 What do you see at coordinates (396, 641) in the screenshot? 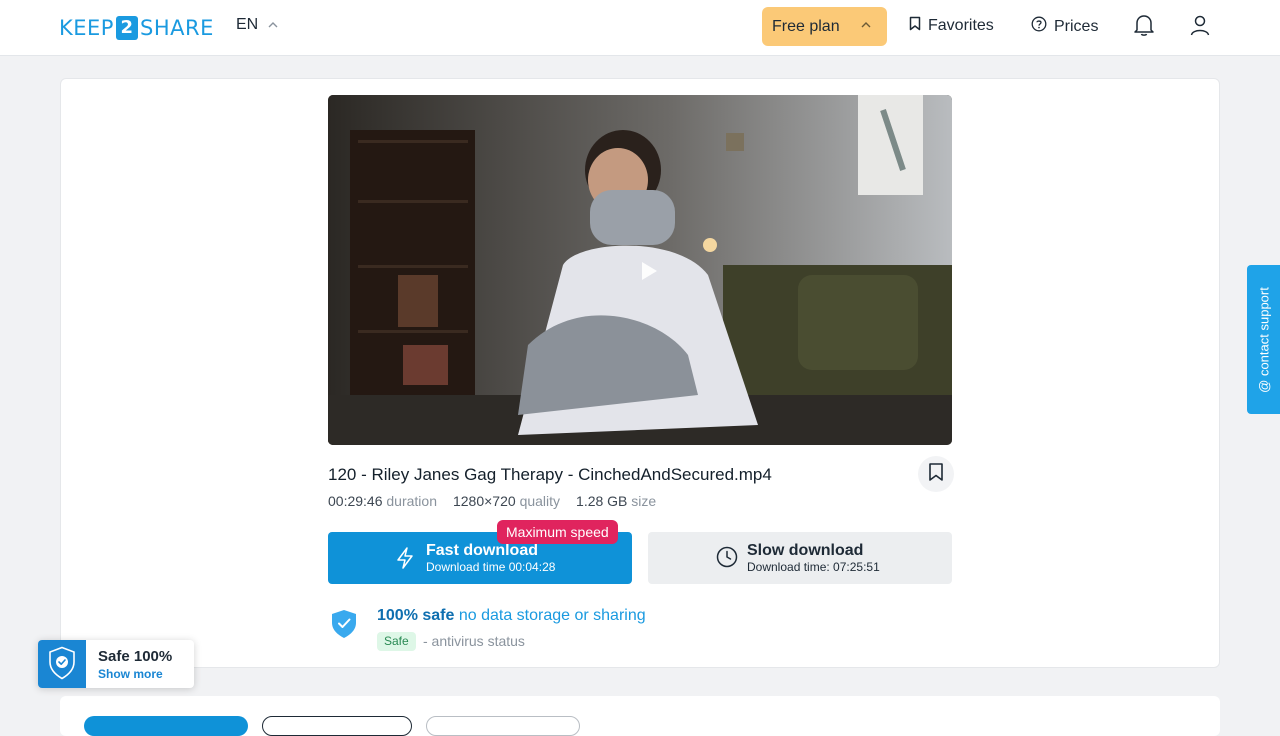
I see `antivirus-badge: Safe` at bounding box center [396, 641].